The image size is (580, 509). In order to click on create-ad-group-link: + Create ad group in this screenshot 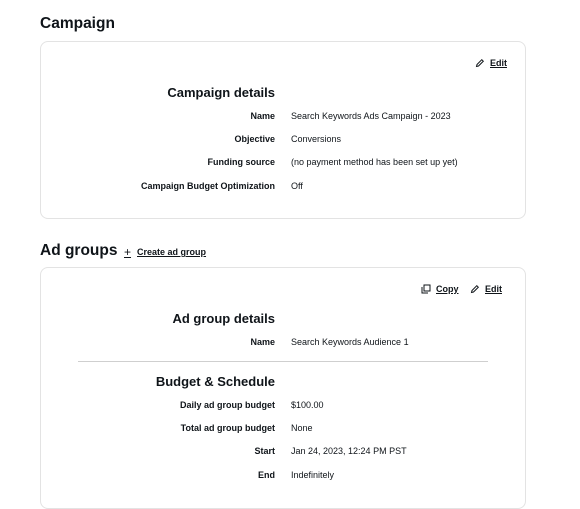, I will do `click(165, 252)`.